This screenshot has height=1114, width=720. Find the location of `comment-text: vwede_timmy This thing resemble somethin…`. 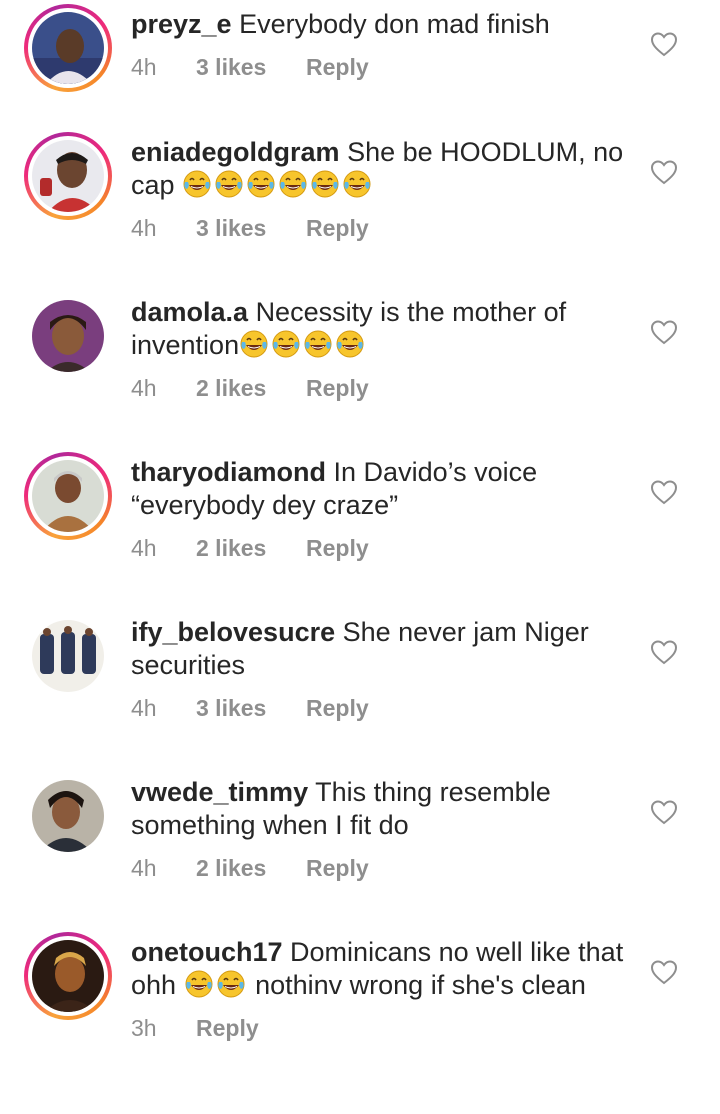

comment-text: vwede_timmy This thing resemble somethin… is located at coordinates (381, 809).